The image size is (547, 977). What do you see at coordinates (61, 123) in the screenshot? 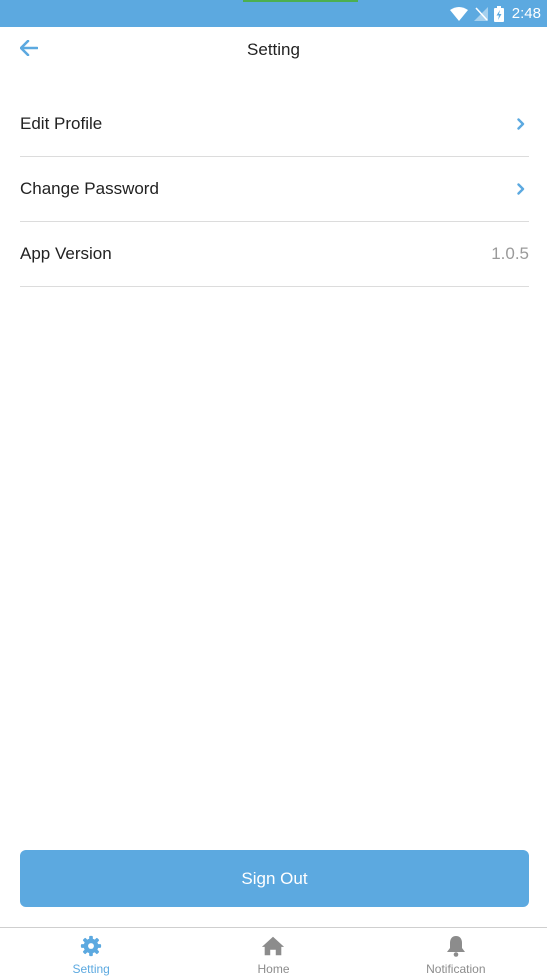
I see `edit-profile-label: Edit Profile` at bounding box center [61, 123].